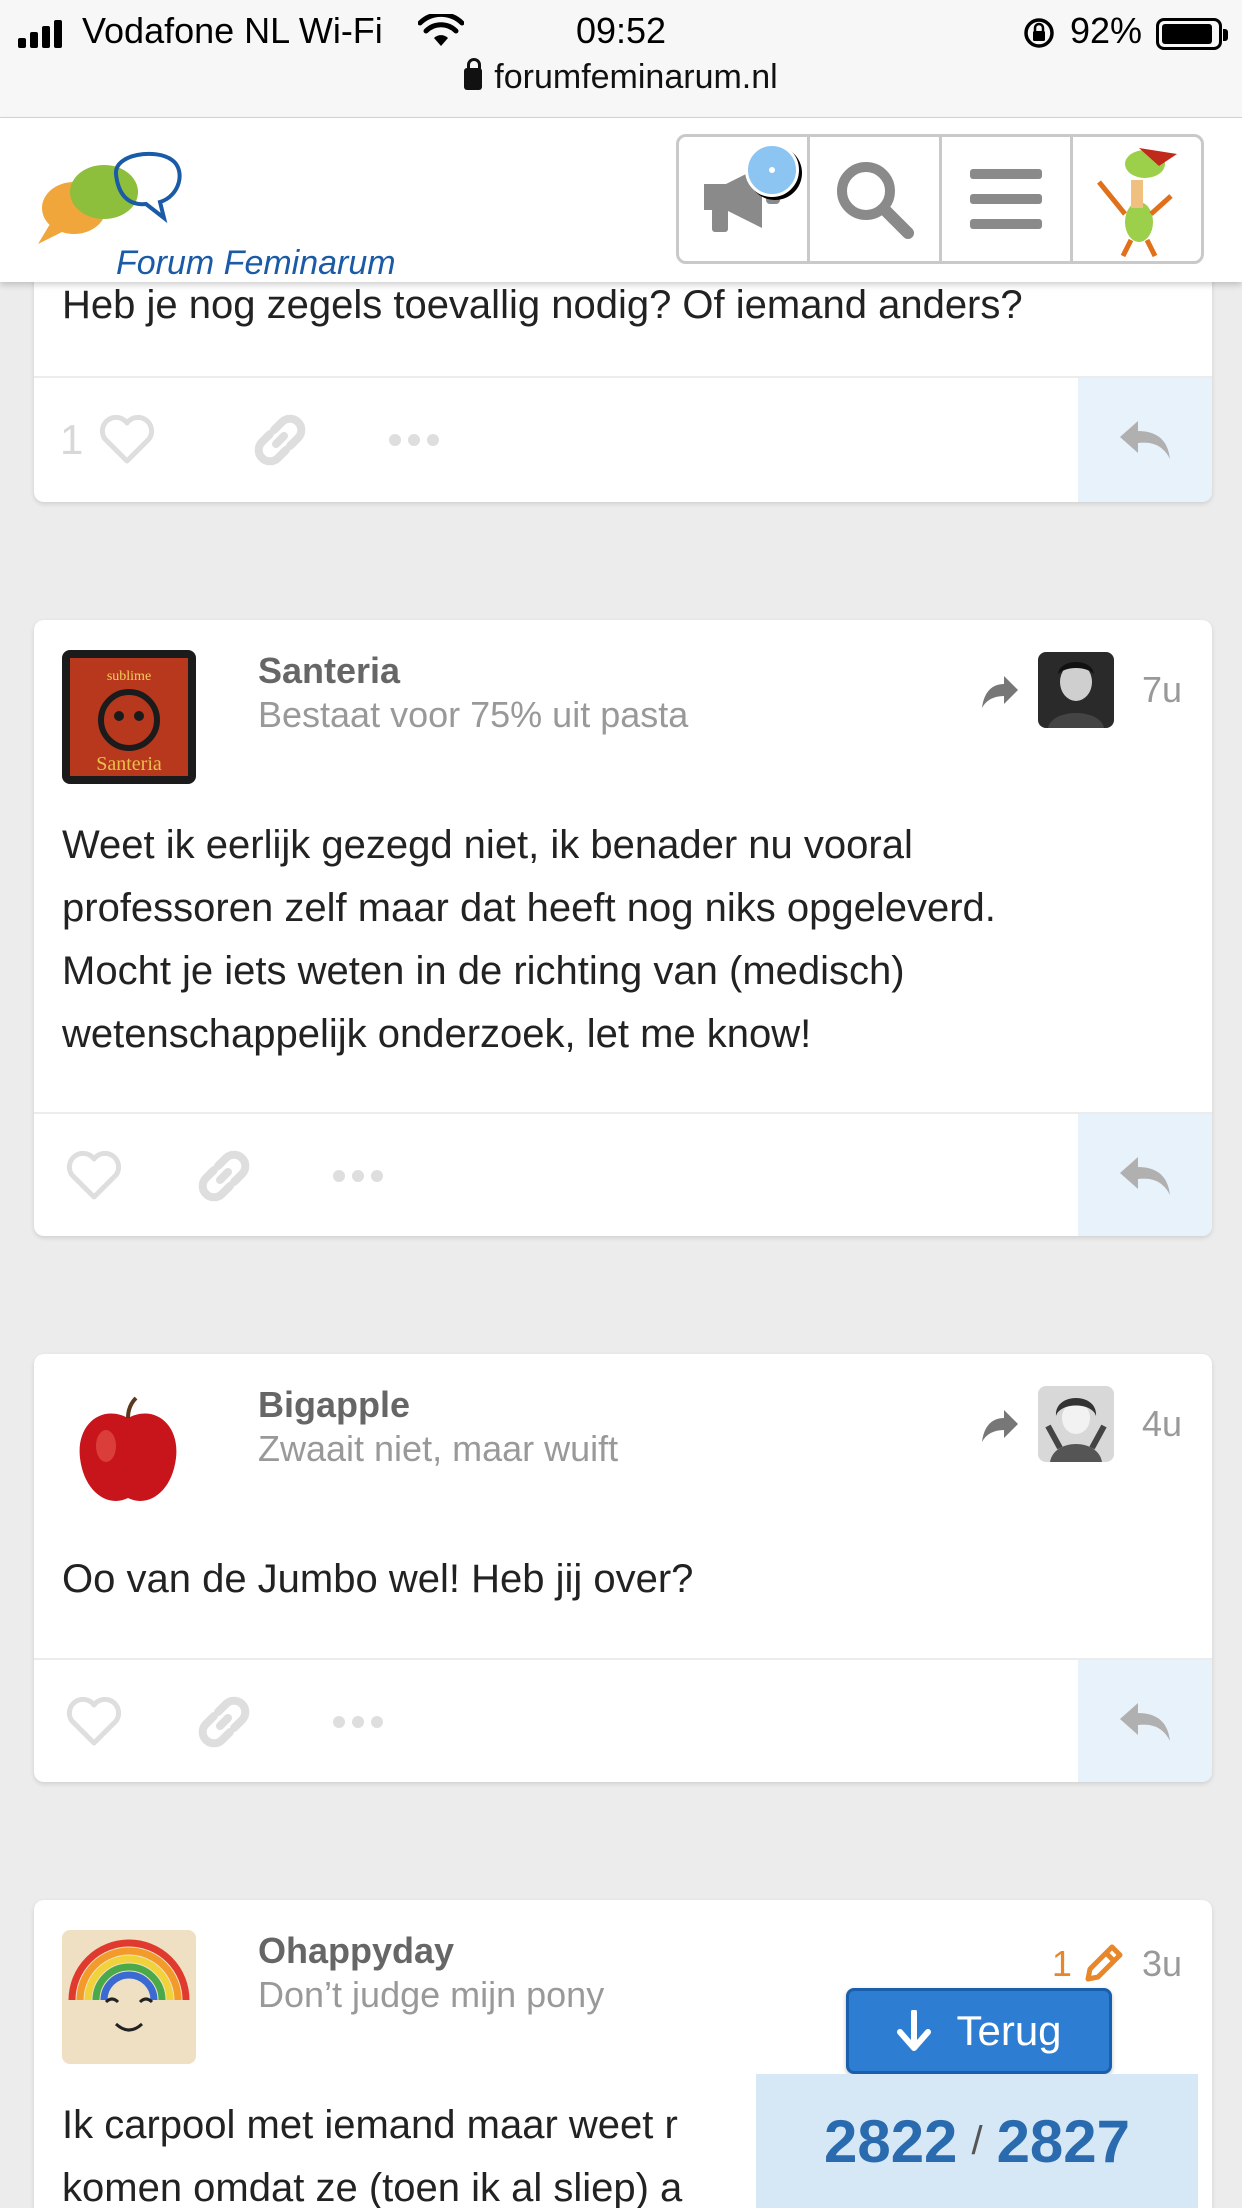 Image resolution: width=1242 pixels, height=2208 pixels. What do you see at coordinates (1062, 1964) in the screenshot?
I see `edit-count: 1` at bounding box center [1062, 1964].